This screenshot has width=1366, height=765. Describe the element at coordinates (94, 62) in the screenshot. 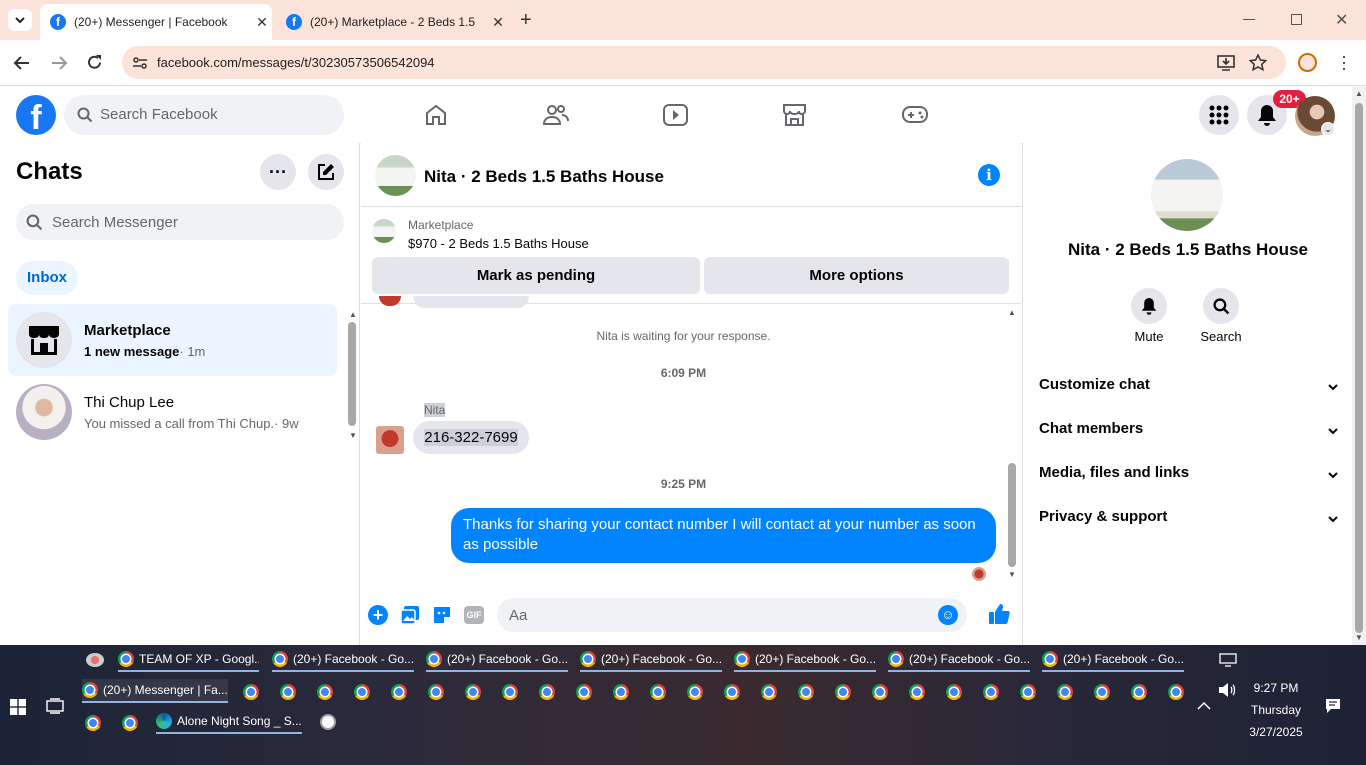

I see `reload-icon` at that location.